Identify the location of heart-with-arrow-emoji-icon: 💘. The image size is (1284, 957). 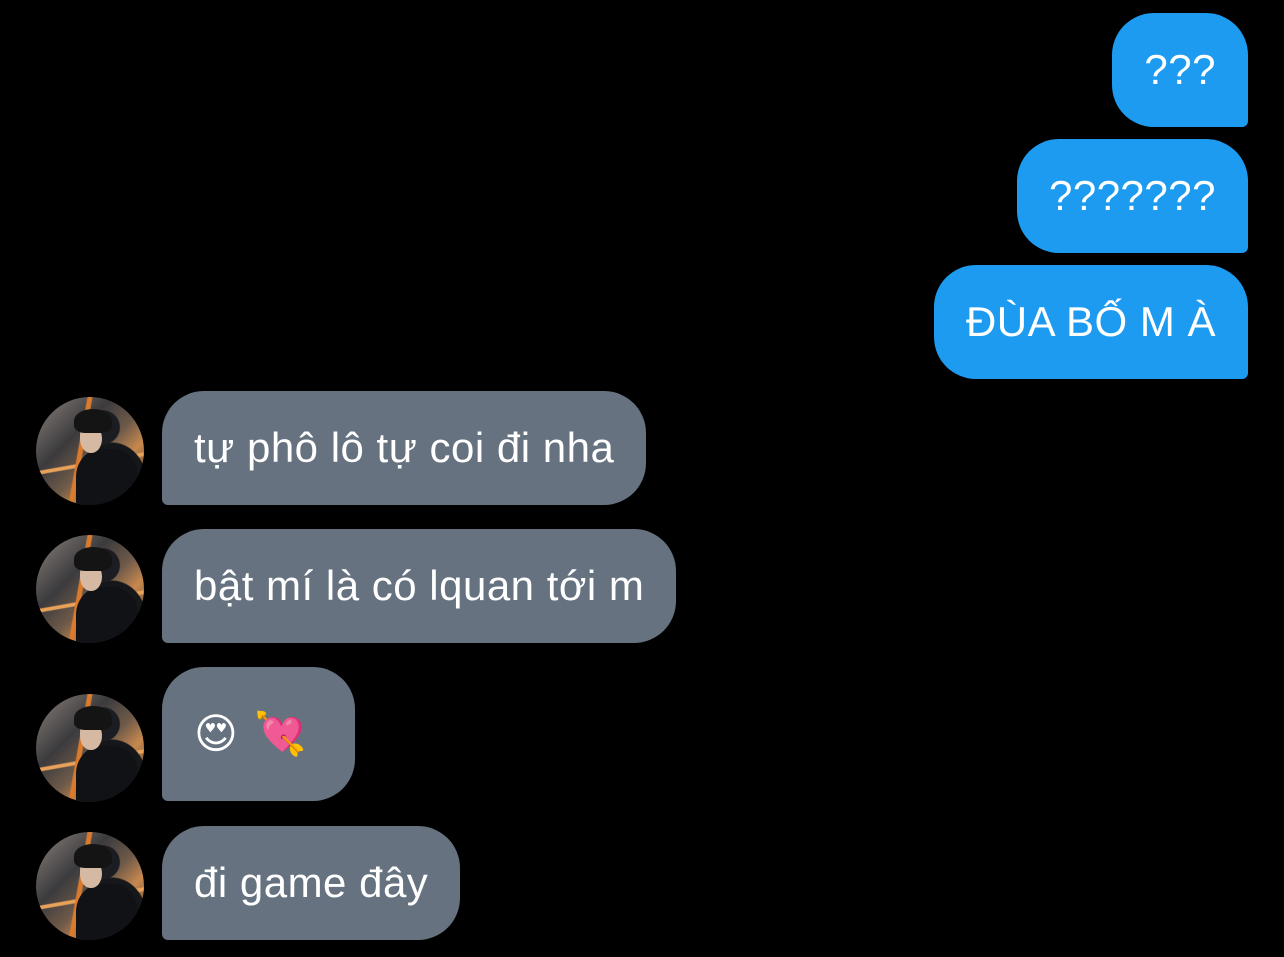
(281, 733).